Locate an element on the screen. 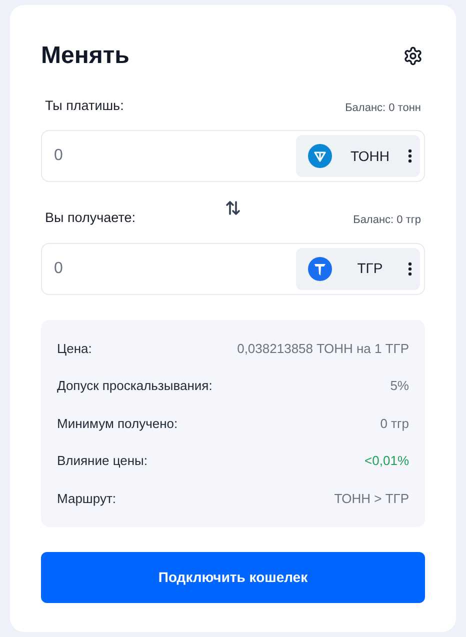 This screenshot has width=466, height=637. detail-value: <0,01% is located at coordinates (386, 461).